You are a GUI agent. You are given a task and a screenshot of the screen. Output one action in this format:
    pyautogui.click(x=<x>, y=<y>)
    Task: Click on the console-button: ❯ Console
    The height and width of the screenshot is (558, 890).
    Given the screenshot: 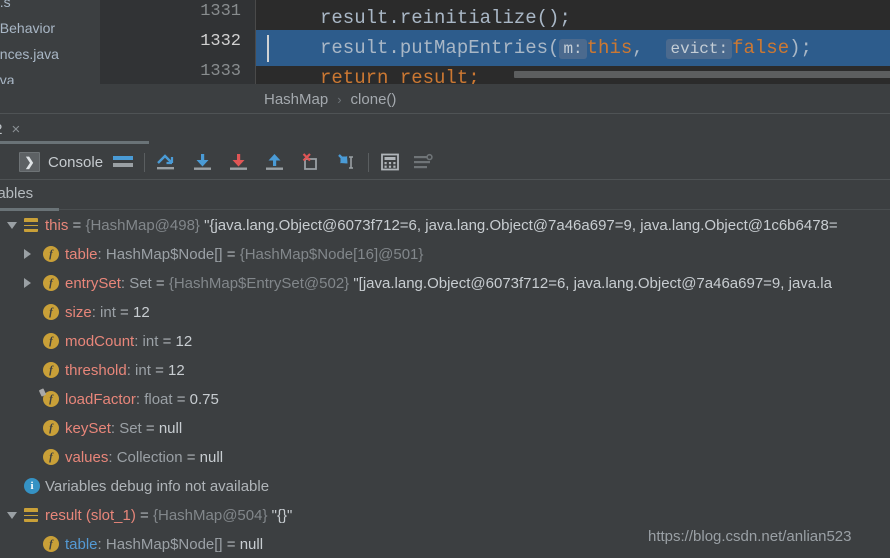 What is the action you would take?
    pyautogui.click(x=61, y=162)
    